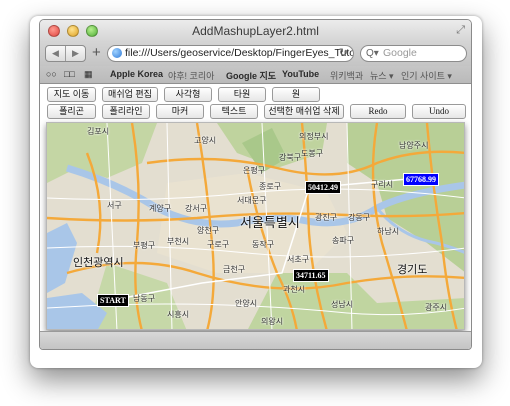 The height and width of the screenshot is (406, 510). I want to click on circle-button: 원, so click(296, 94).